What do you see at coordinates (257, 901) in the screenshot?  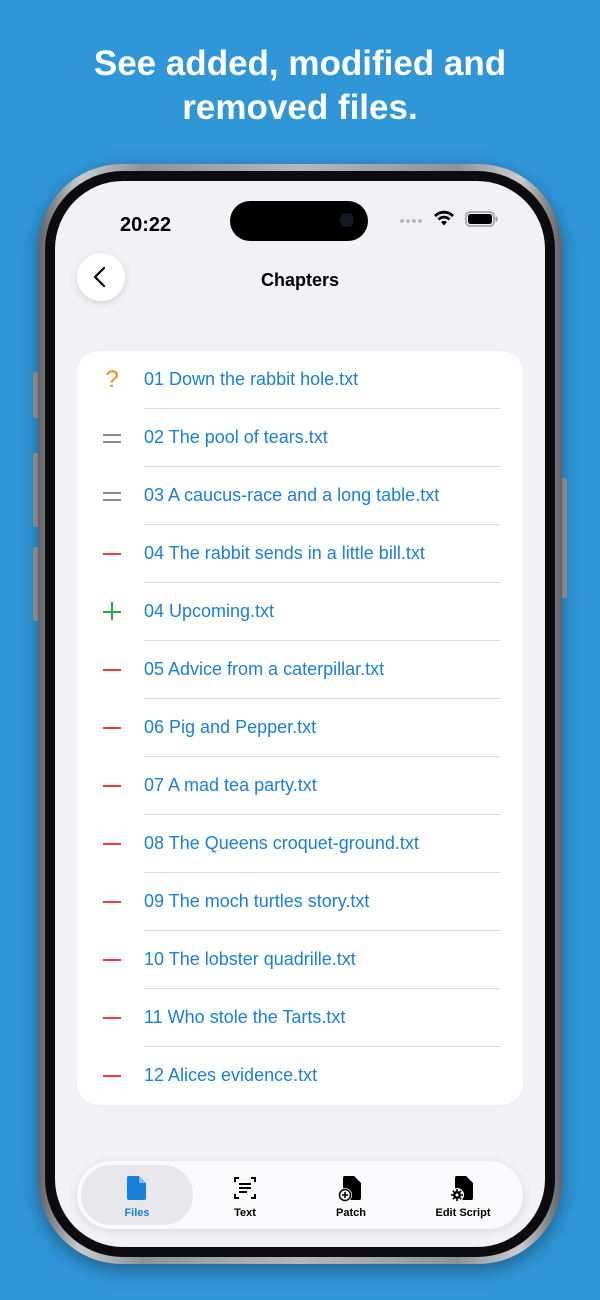 I see `file-name: 09 The moch turtles story.txt` at bounding box center [257, 901].